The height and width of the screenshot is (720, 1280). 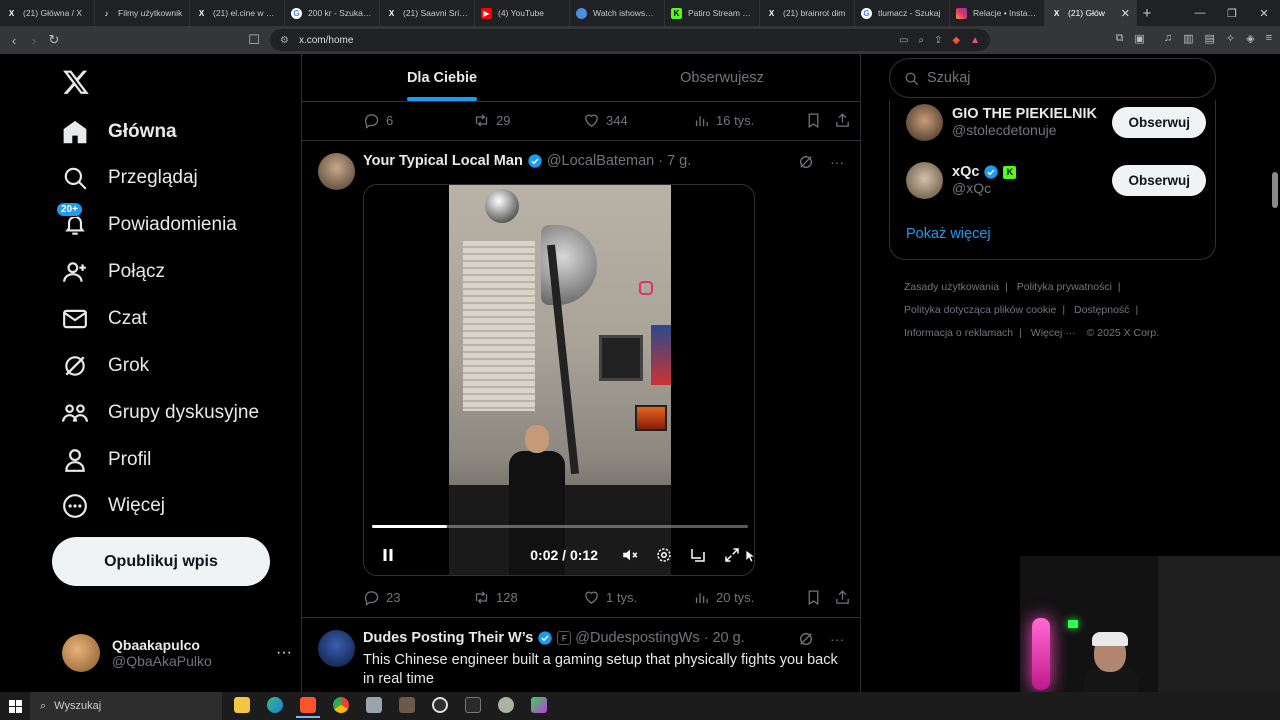 I want to click on nav-item-grok: Grok, so click(x=105, y=366).